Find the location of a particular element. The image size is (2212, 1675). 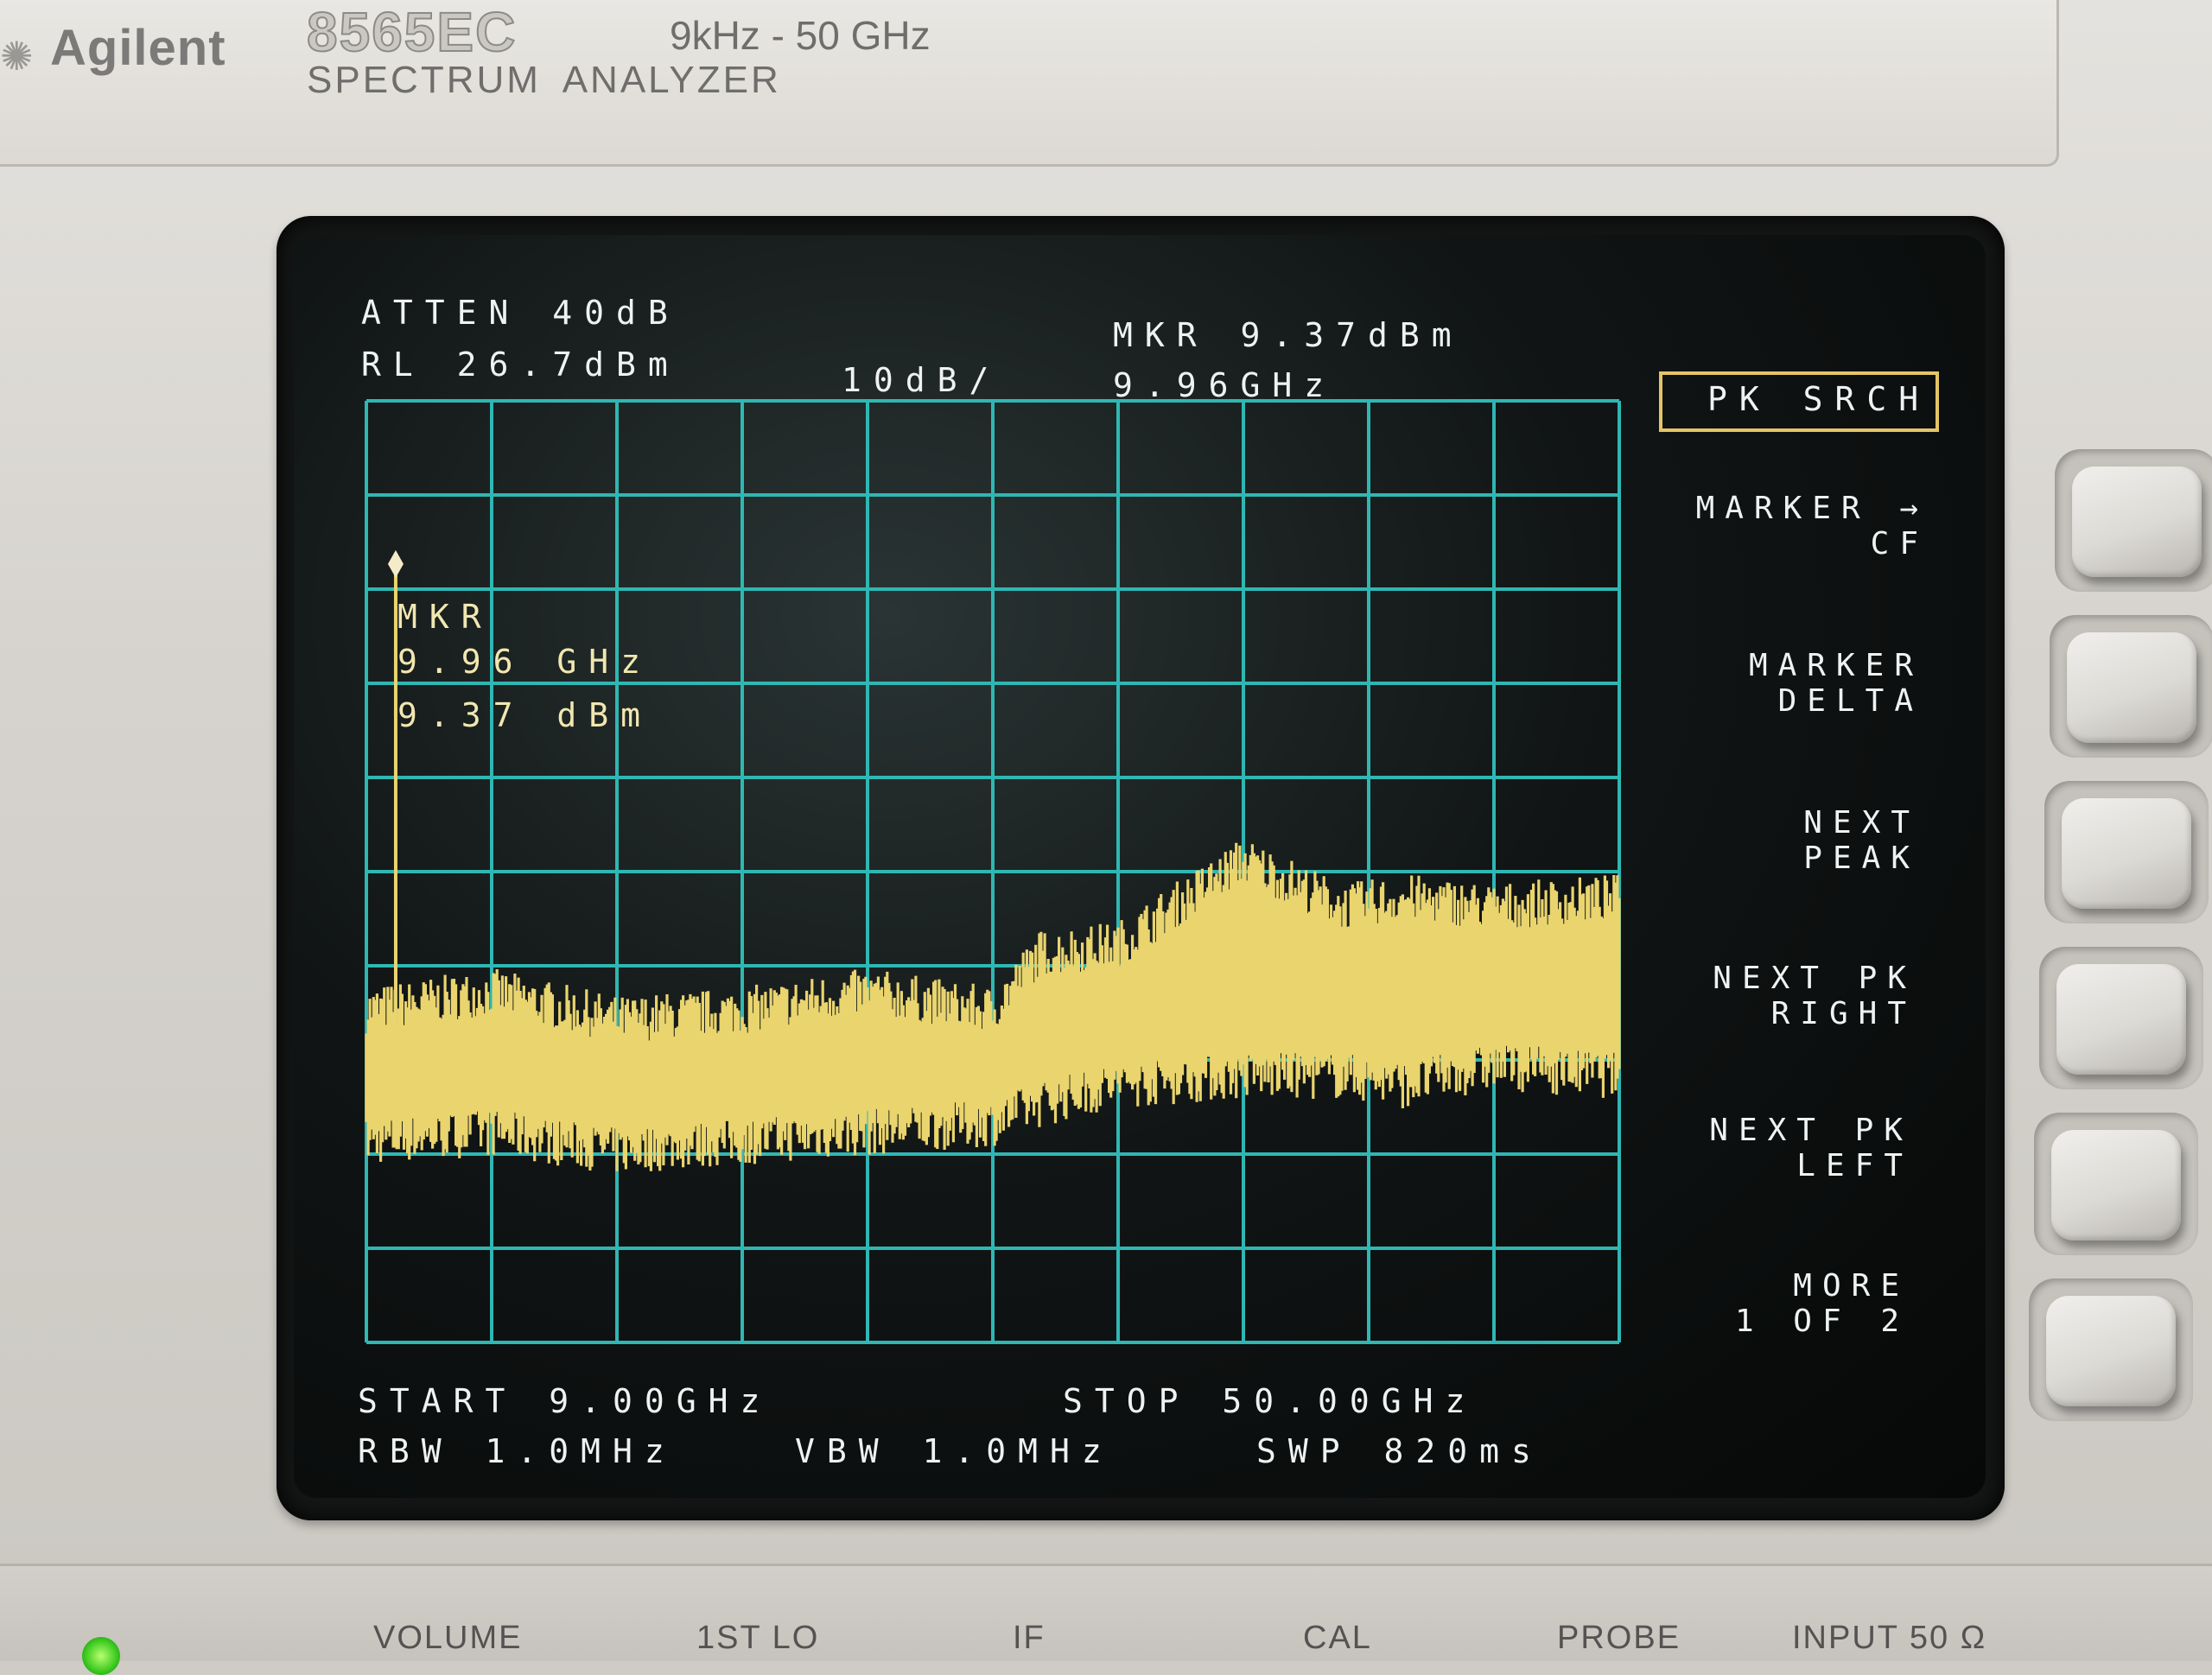

softkey-button-next-peak is located at coordinates (2126, 853).